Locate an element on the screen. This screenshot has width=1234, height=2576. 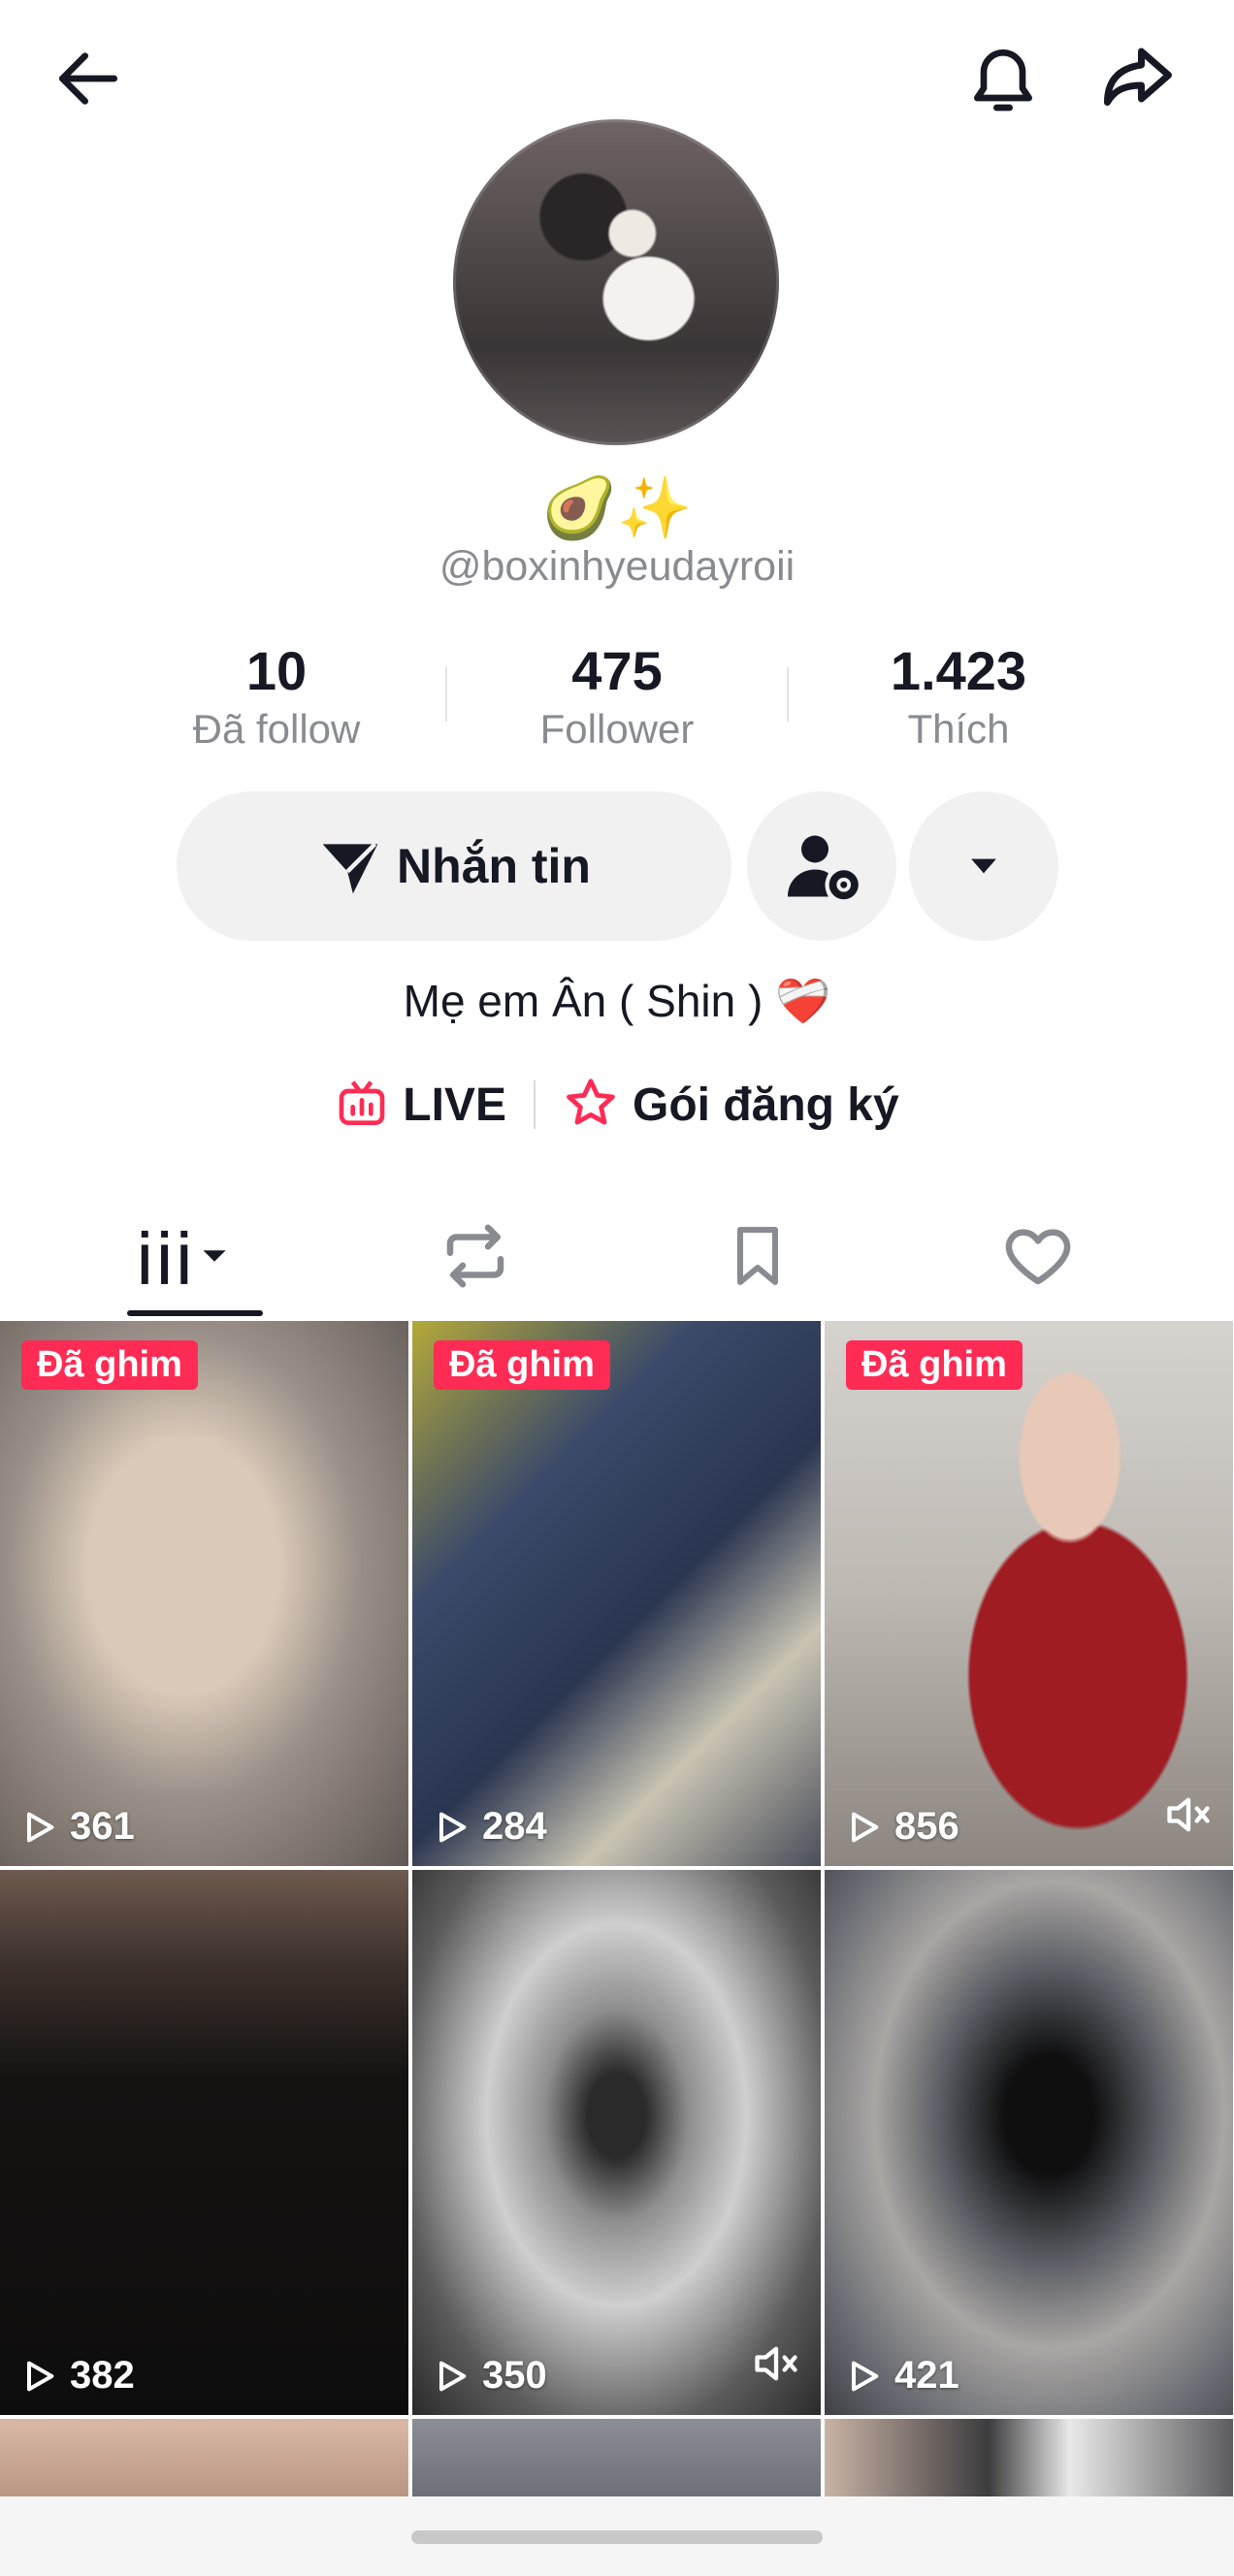
bio-text: Mẹ em Ân ( Shin ) ❤️‍🩹 is located at coordinates (617, 1001).